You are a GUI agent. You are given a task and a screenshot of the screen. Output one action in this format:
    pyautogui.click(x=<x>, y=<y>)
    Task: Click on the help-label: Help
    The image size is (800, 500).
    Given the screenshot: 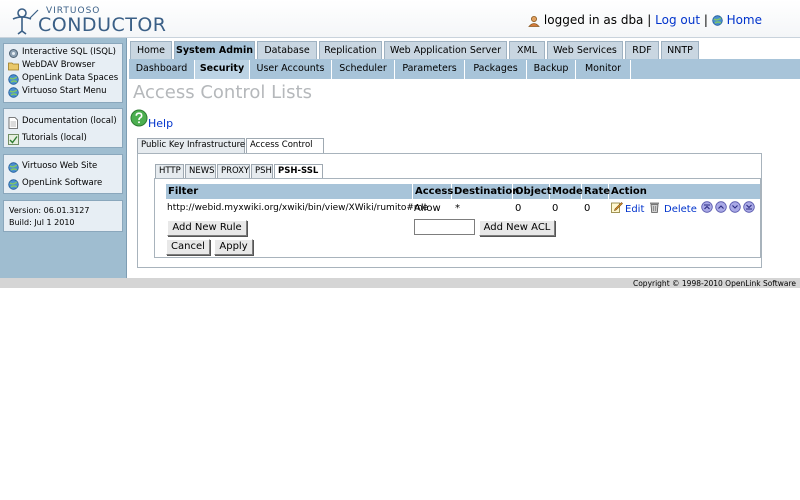 What is the action you would take?
    pyautogui.click(x=161, y=123)
    